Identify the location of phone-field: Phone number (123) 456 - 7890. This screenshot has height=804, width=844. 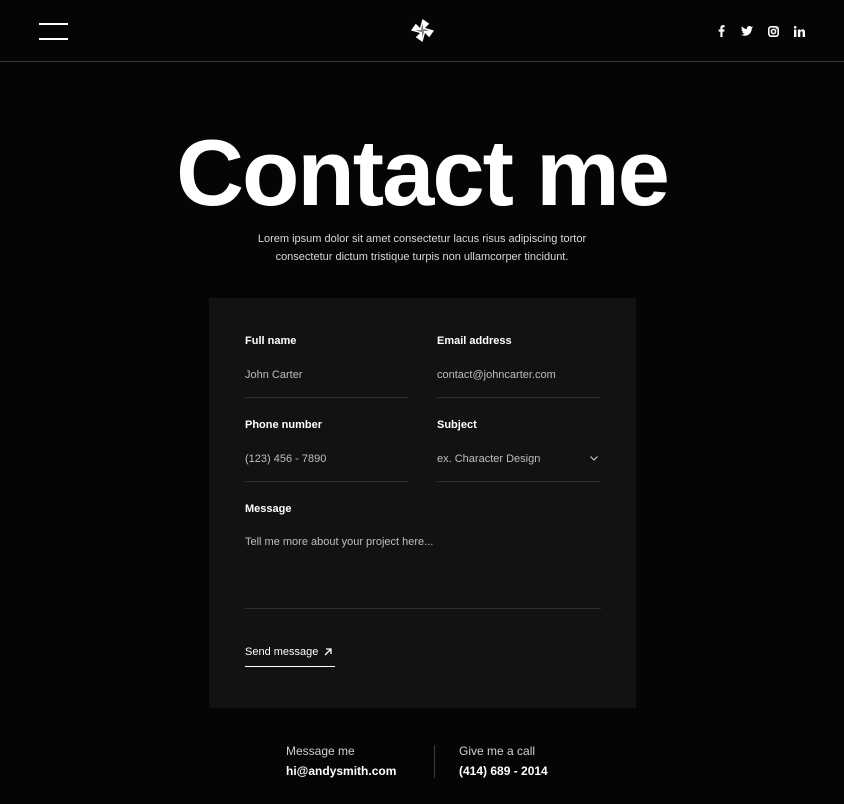
(327, 450).